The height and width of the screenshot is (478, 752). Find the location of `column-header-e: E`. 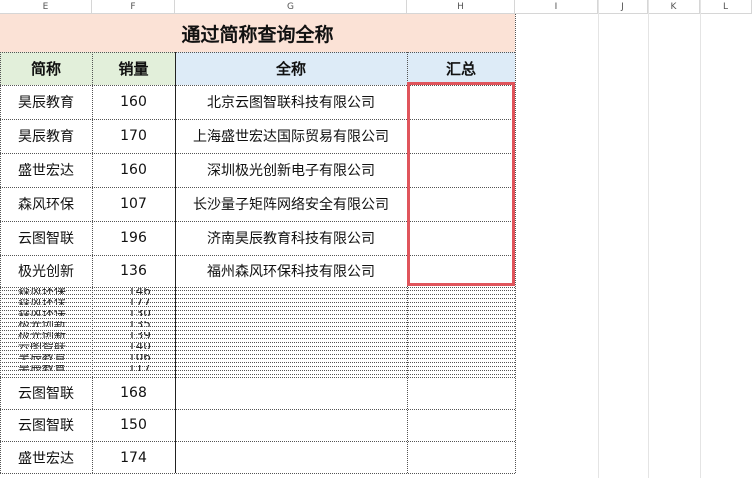

column-header-e: E is located at coordinates (46, 7).